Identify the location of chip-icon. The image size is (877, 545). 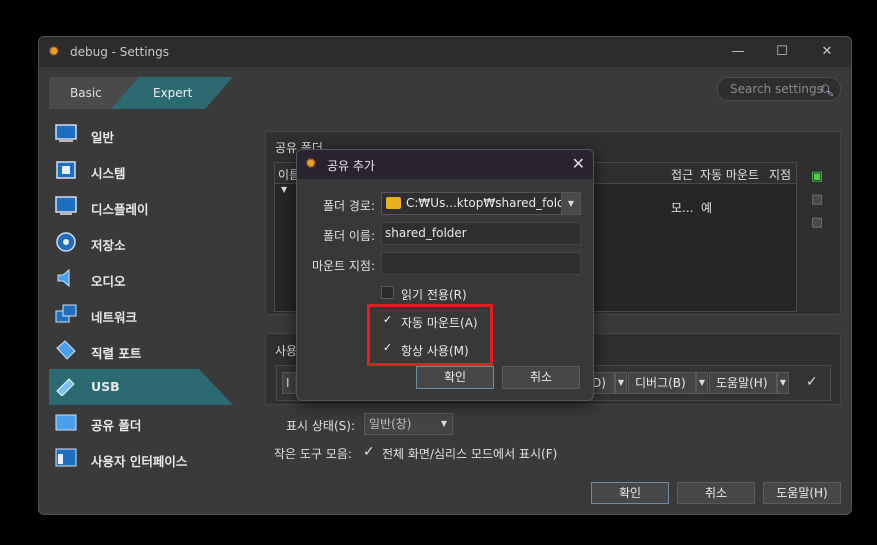
(66, 170).